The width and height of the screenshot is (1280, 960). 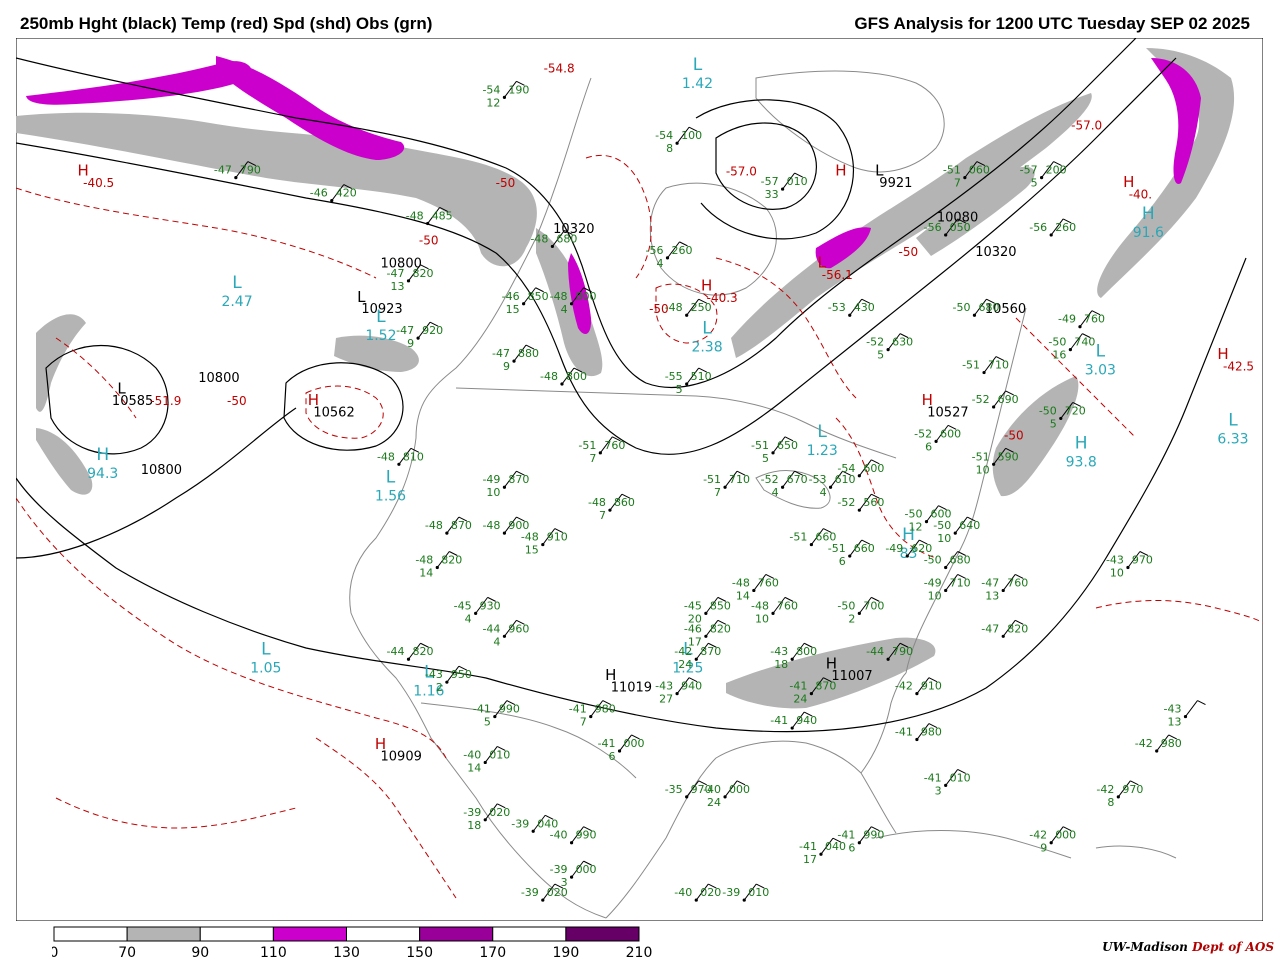 I want to click on obs-height: 820, so click(x=1017, y=628).